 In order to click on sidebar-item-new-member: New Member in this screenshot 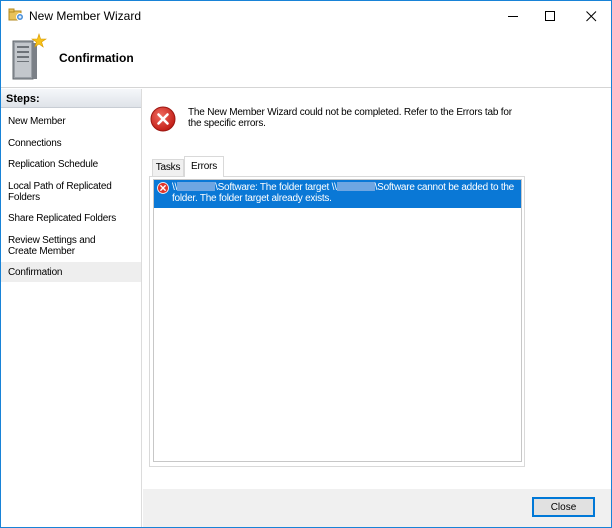, I will do `click(71, 121)`.